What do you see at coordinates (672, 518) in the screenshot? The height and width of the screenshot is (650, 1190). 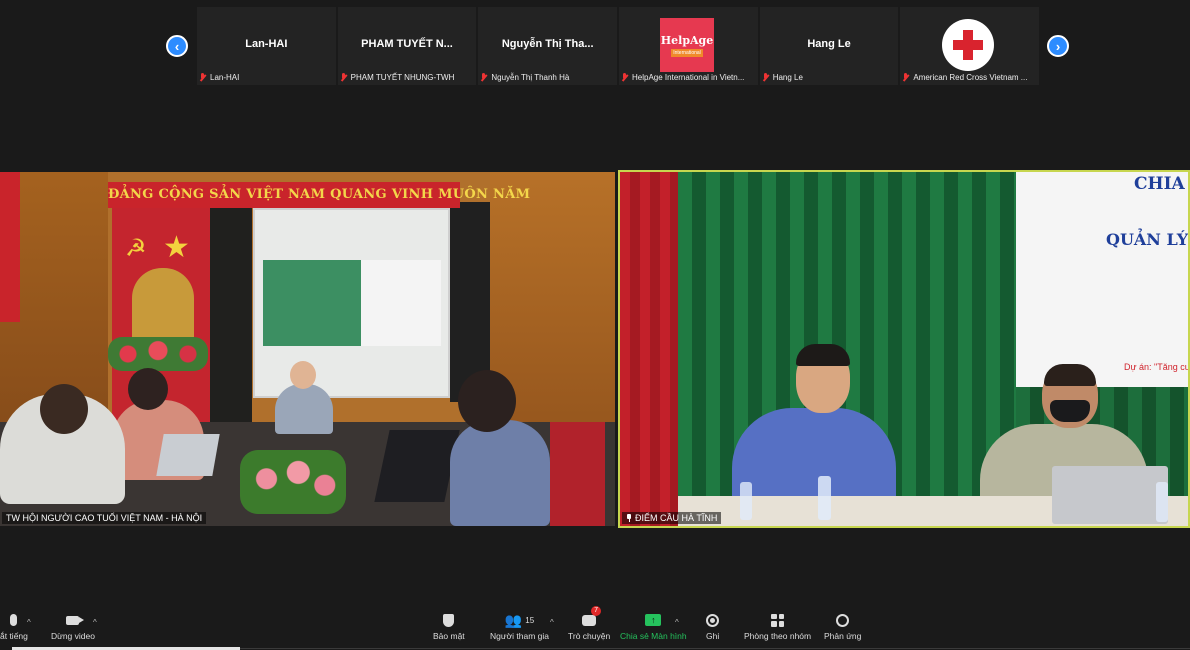 I see `video-label: ĐIỂM CẦU HÀ TĨNH` at bounding box center [672, 518].